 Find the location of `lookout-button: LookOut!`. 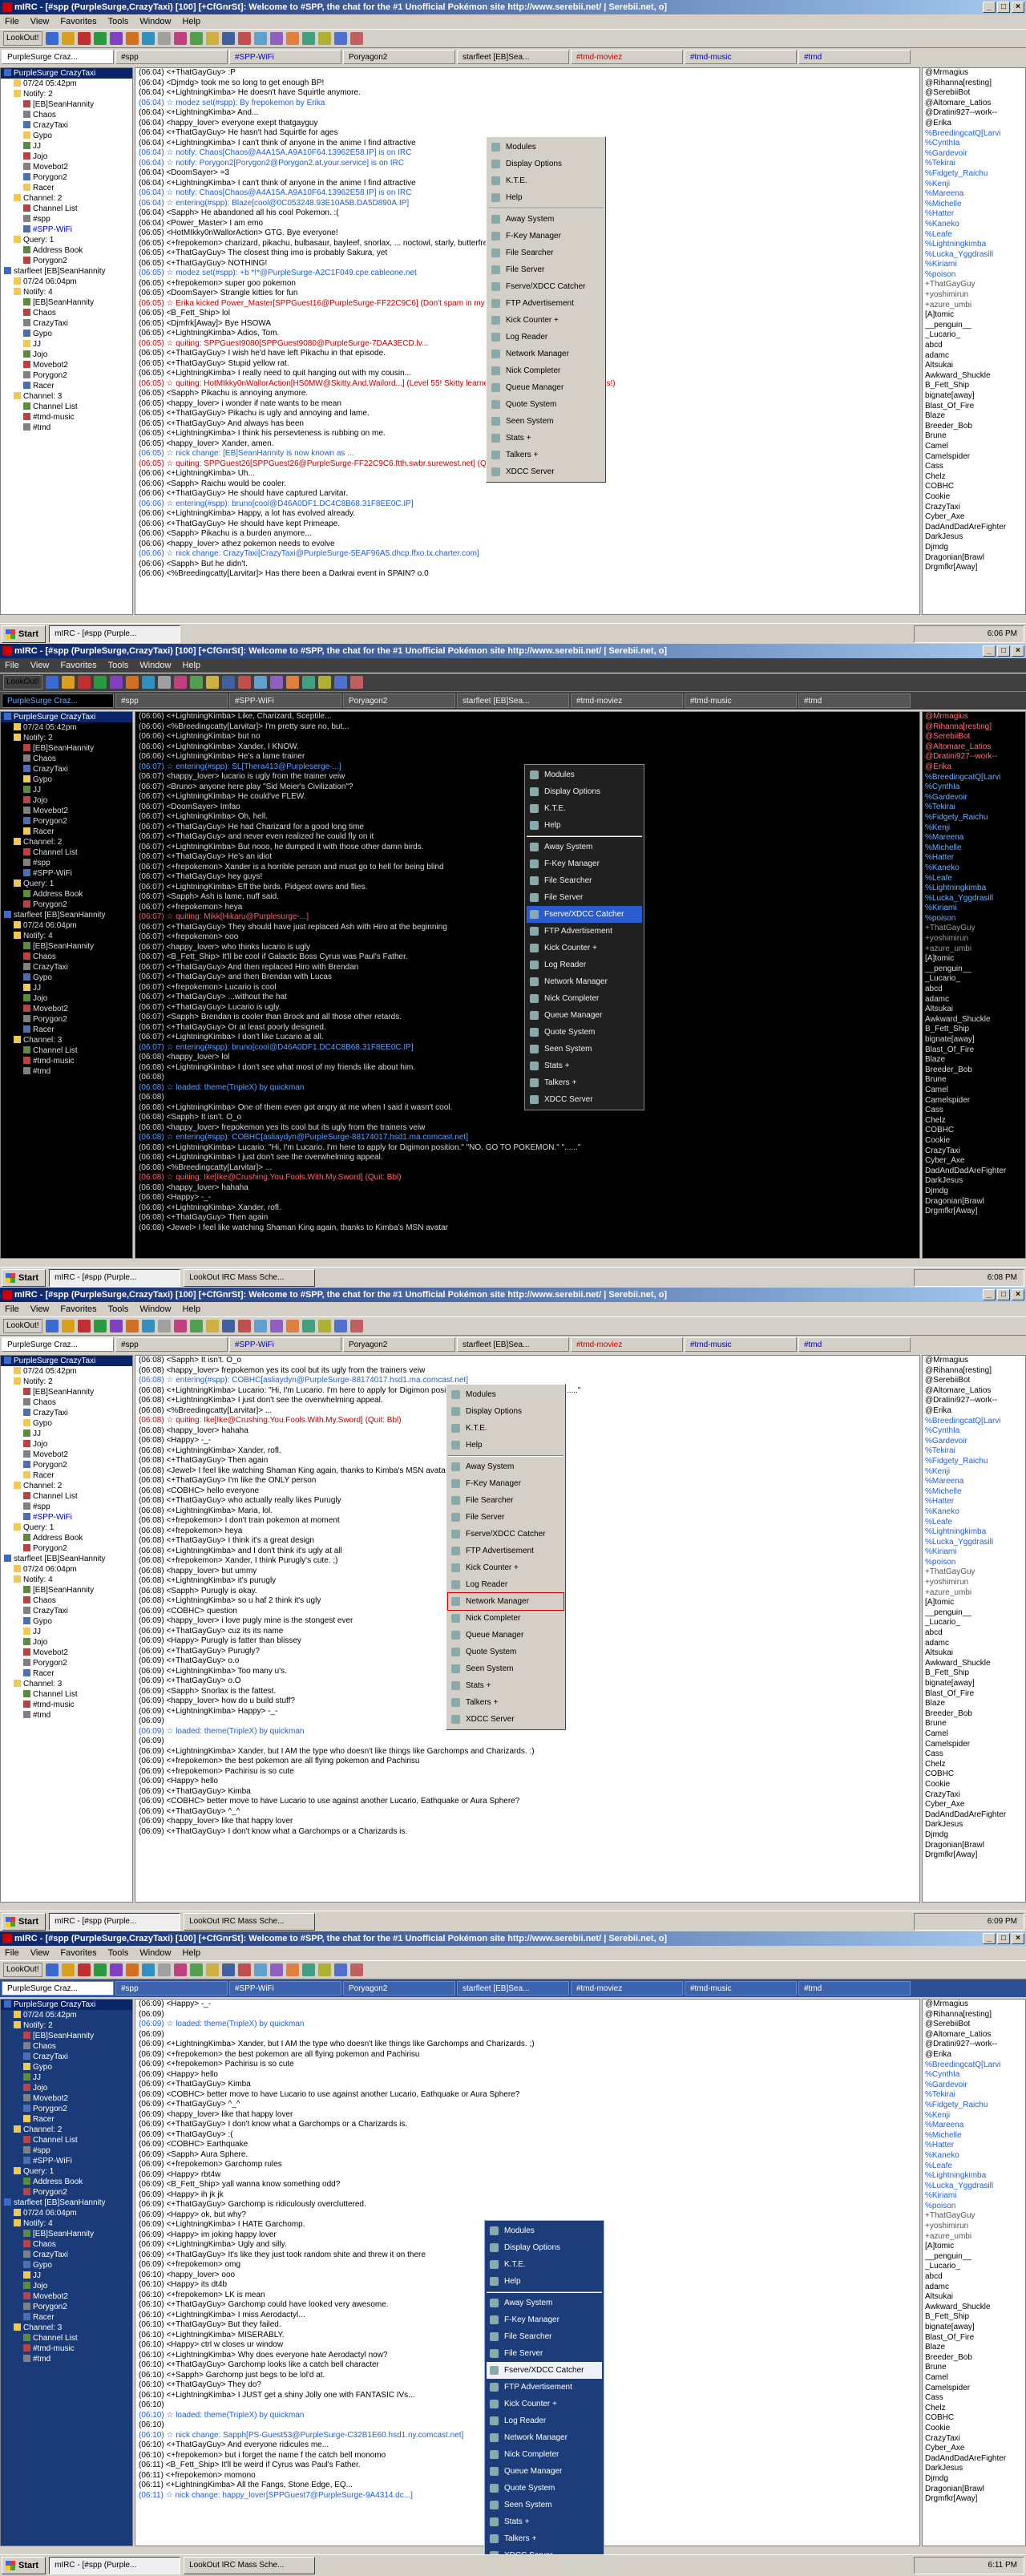

lookout-button: LookOut! is located at coordinates (22, 682).